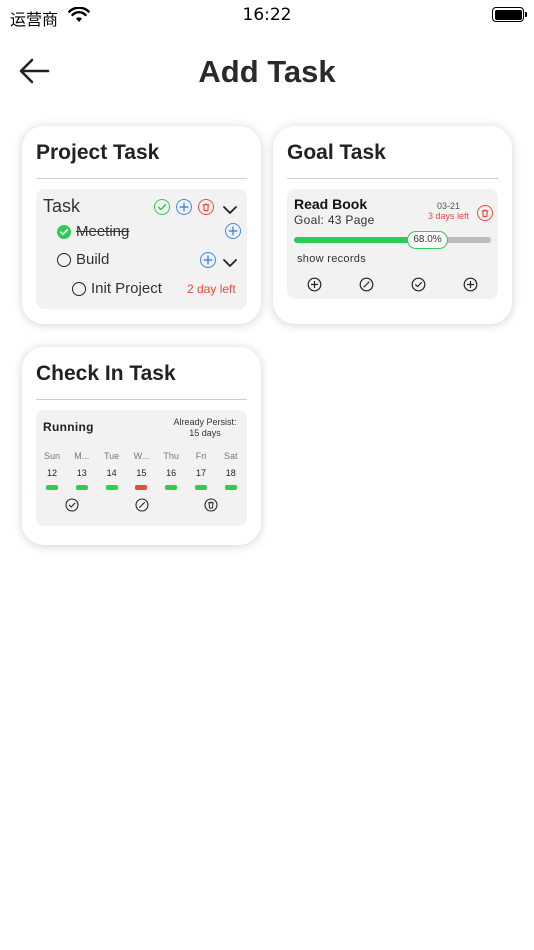  I want to click on days-left-label: 2 day left, so click(211, 289).